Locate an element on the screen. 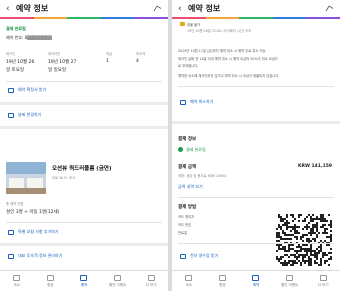 Image resolution: width=340 pixels, height=291 pixels. guest-info-button: 대표 투숙객 정보 관리하기 is located at coordinates (40, 256).